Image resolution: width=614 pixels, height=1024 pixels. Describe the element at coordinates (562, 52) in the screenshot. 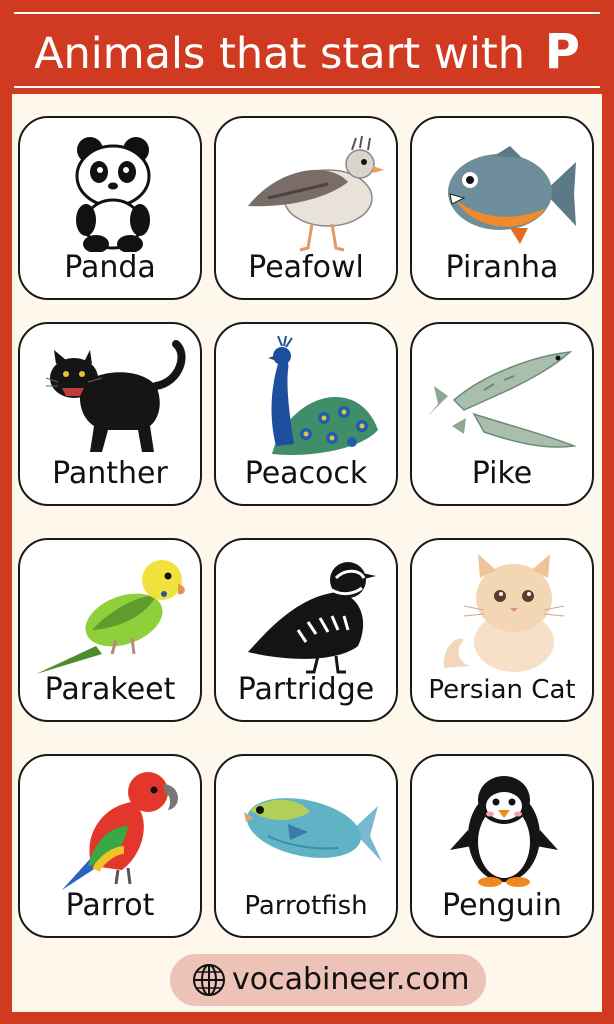

I see `title-letter: P` at that location.